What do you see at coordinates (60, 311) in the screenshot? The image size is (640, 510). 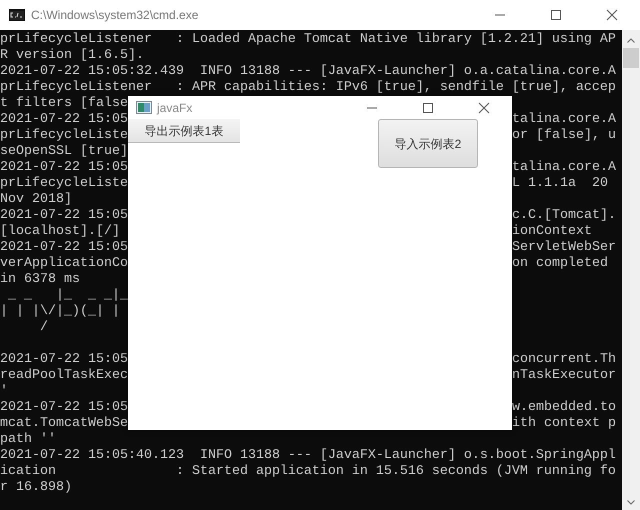 I see `console-line: | | |\/|_)(_| |` at bounding box center [60, 311].